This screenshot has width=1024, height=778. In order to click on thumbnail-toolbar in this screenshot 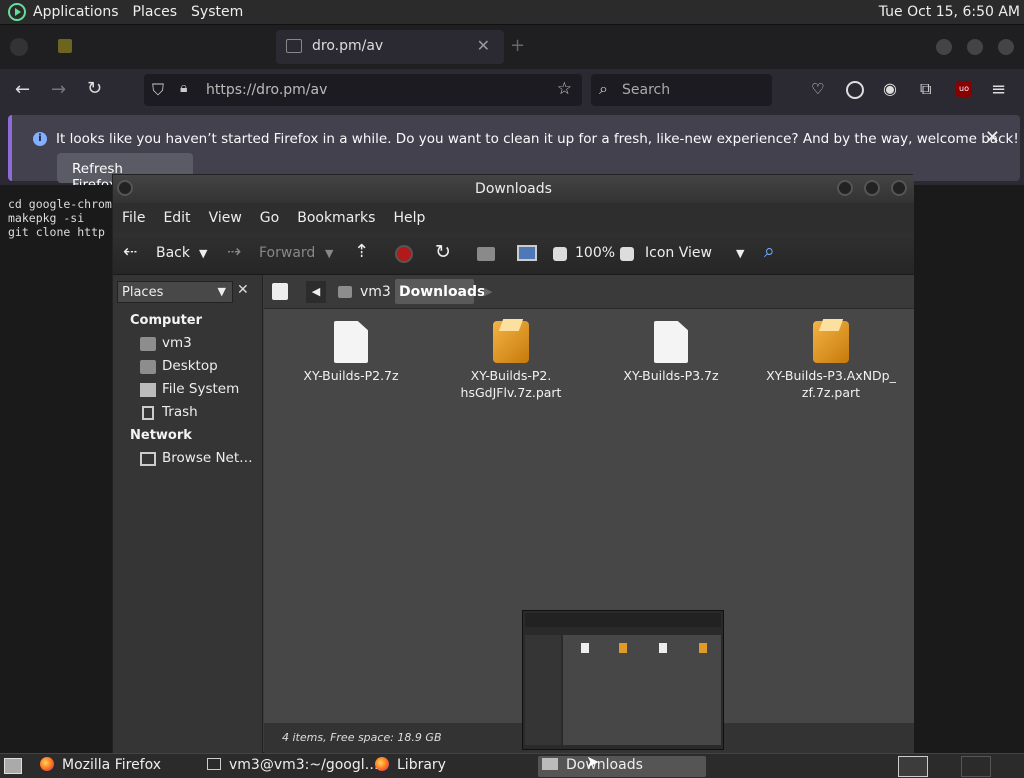, I will do `click(623, 631)`.